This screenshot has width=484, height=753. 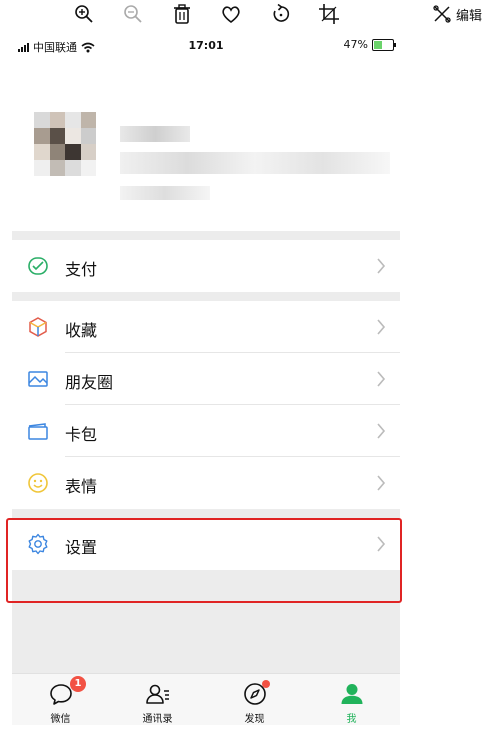 I want to click on pay-icon, so click(x=38, y=266).